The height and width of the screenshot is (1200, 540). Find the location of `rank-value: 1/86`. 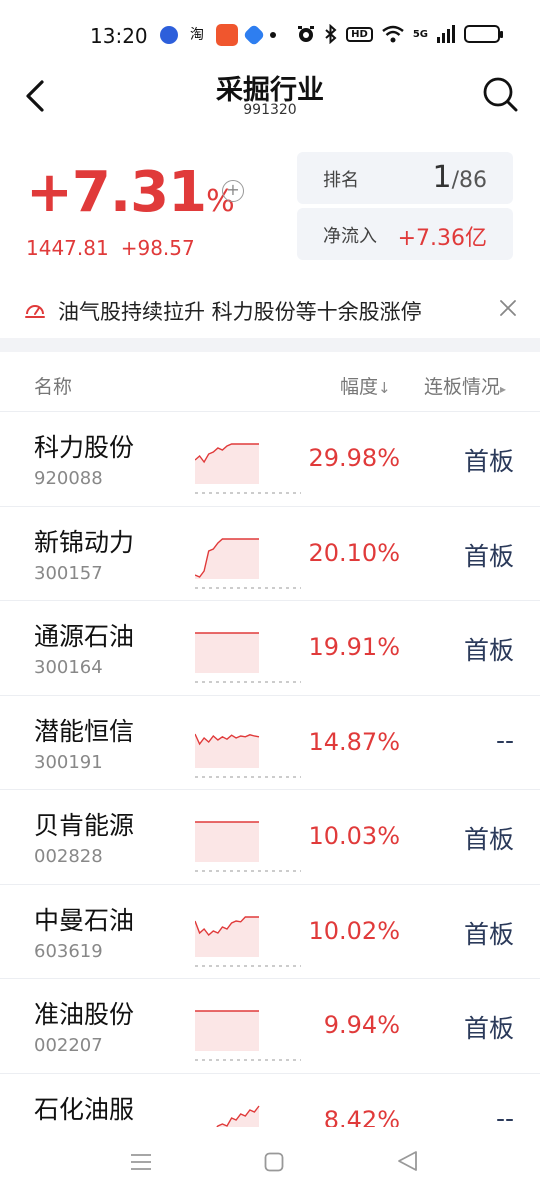

rank-value: 1/86 is located at coordinates (460, 177).